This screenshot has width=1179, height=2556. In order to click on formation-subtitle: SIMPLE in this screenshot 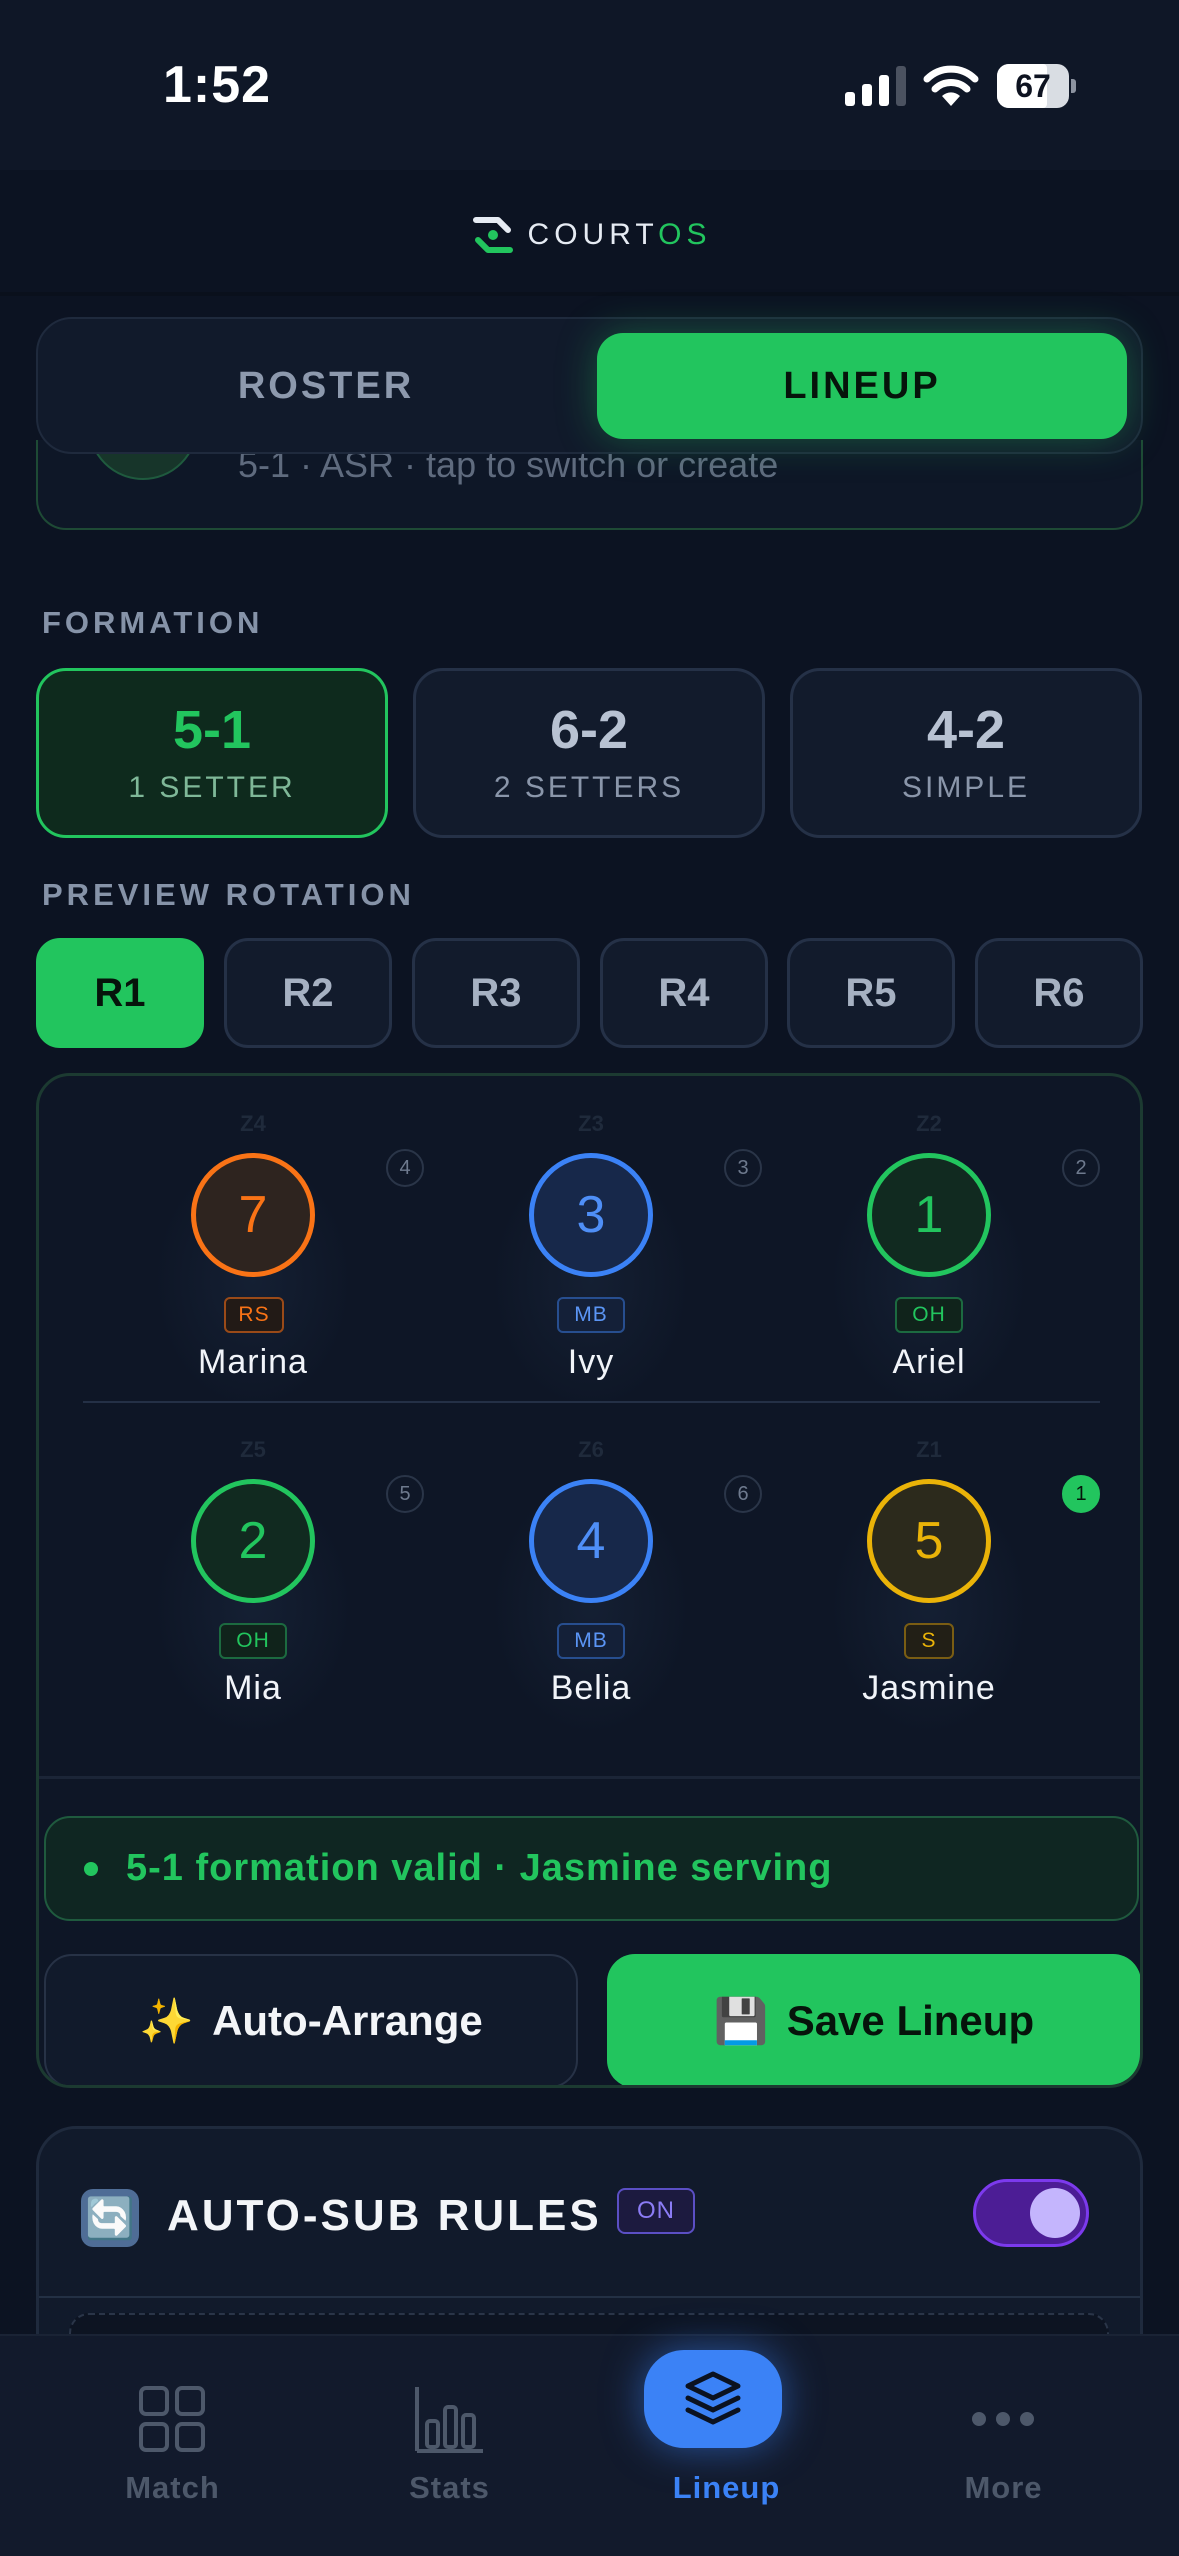, I will do `click(966, 787)`.